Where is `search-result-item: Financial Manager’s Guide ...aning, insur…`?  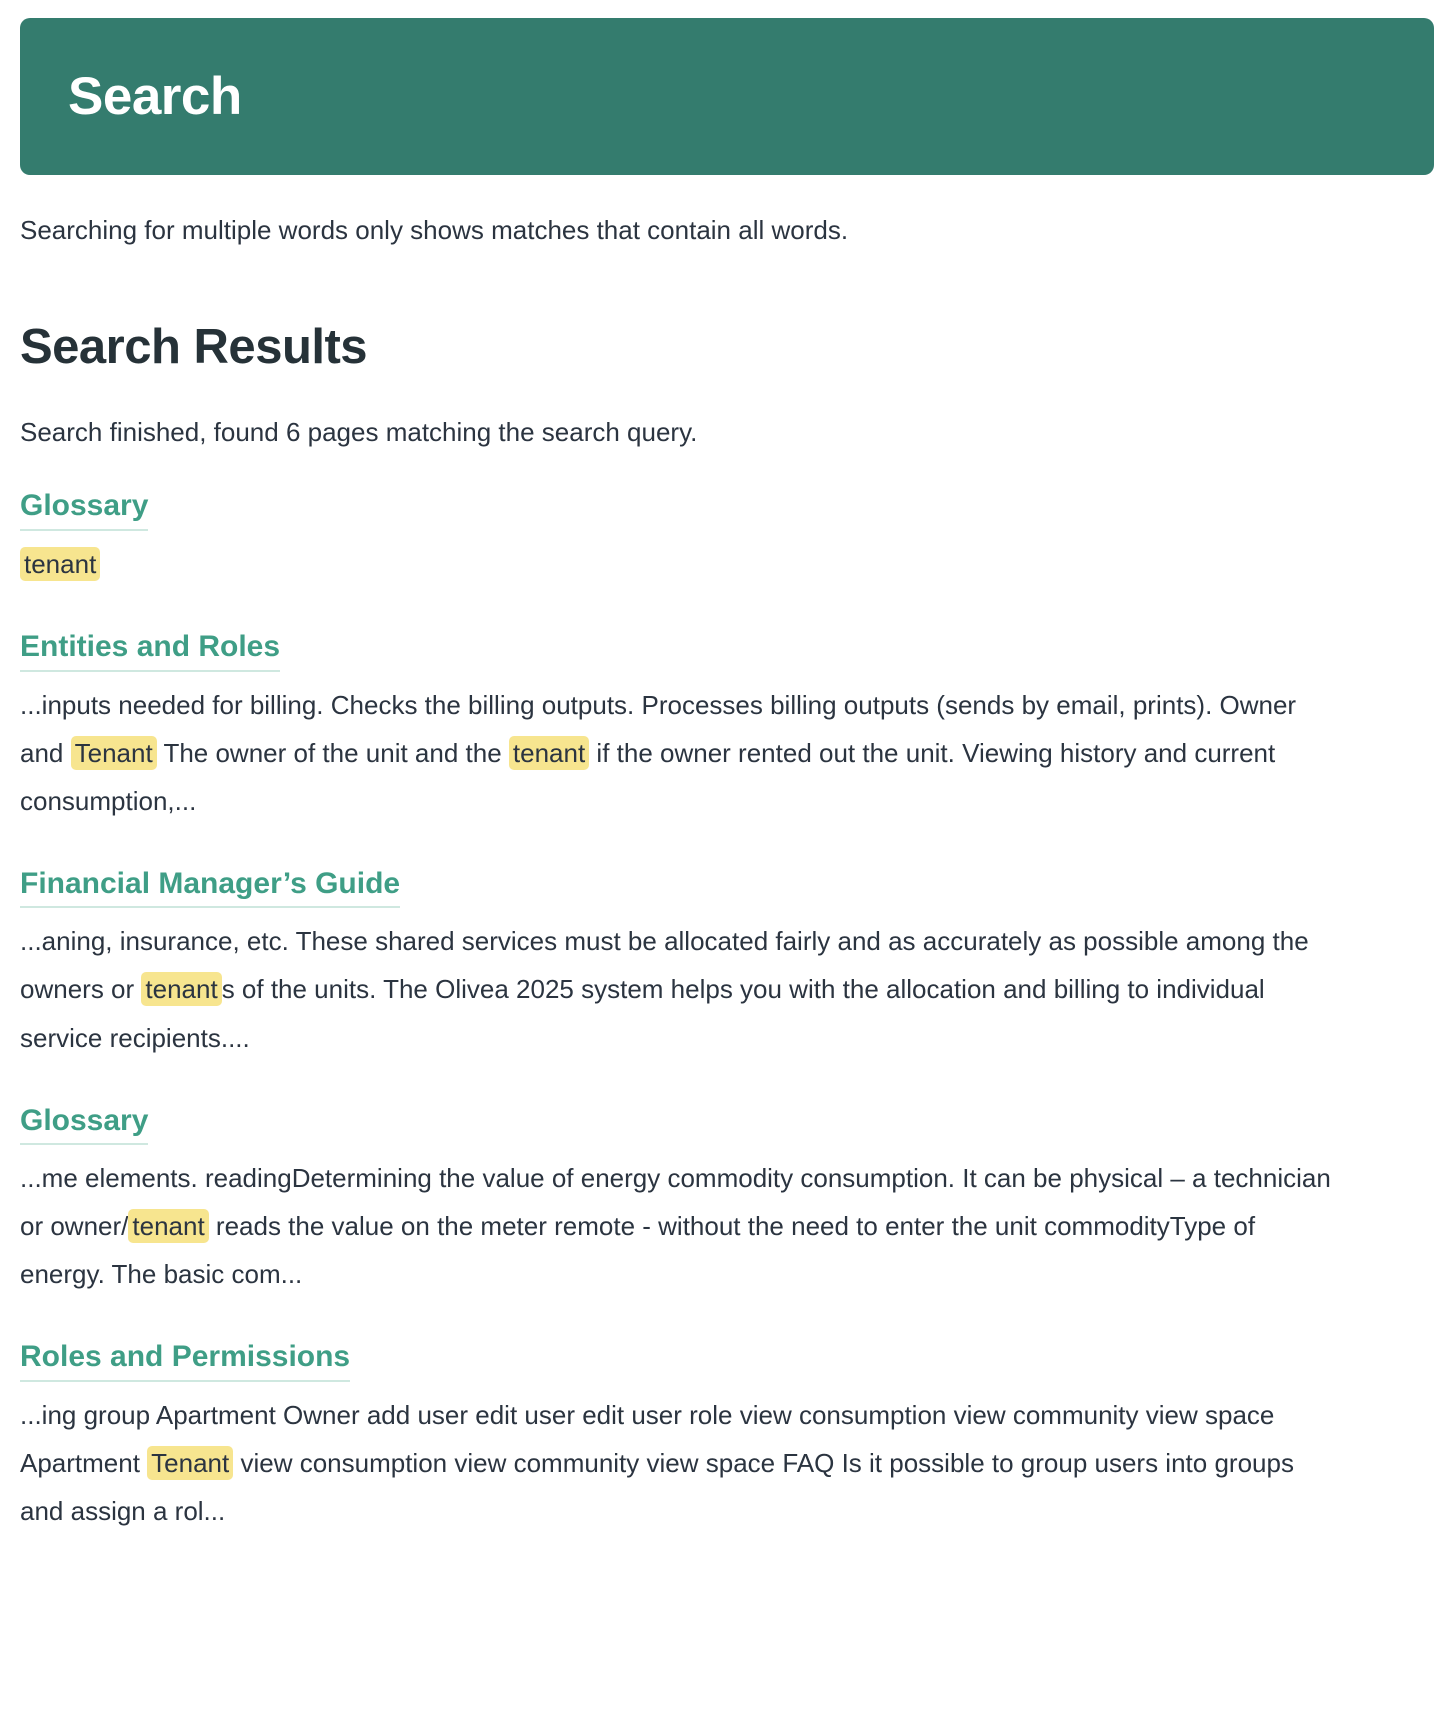
search-result-item: Financial Manager’s Guide ...aning, insur… is located at coordinates (727, 964).